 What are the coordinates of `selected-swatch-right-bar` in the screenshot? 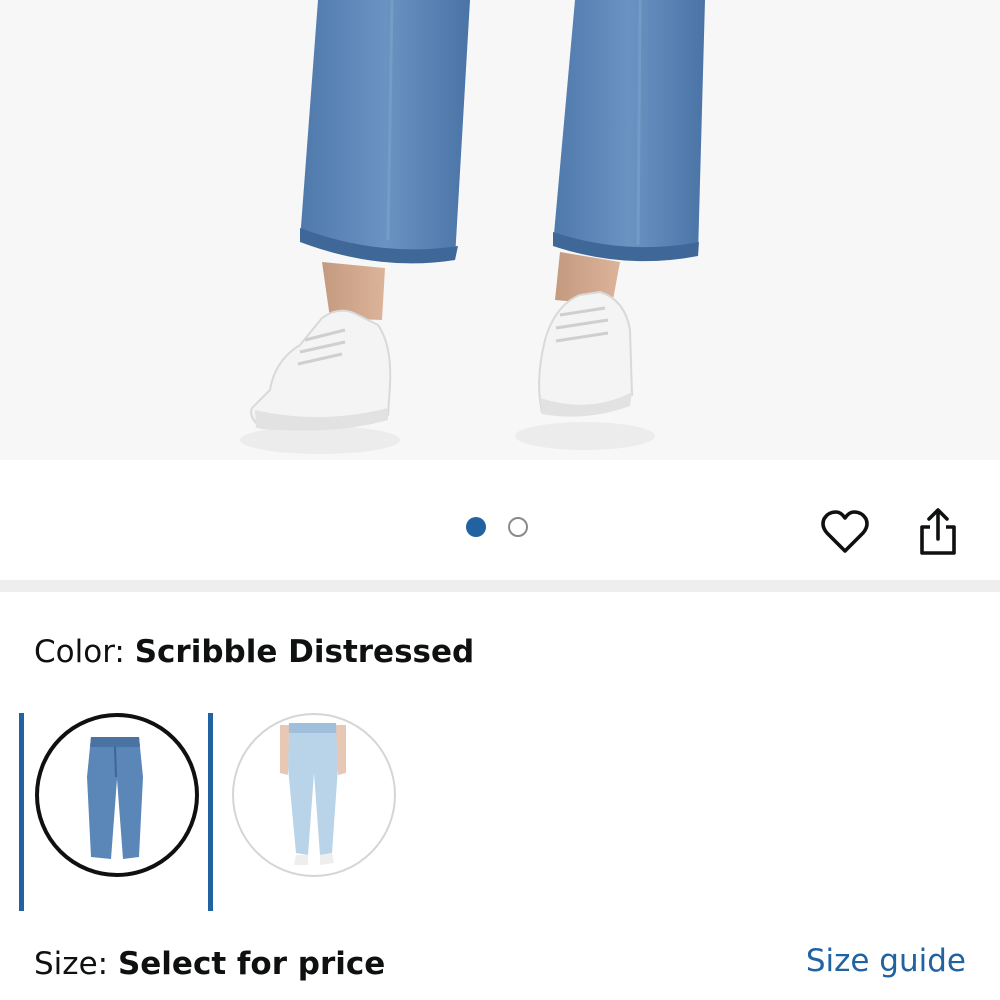 It's located at (210, 812).